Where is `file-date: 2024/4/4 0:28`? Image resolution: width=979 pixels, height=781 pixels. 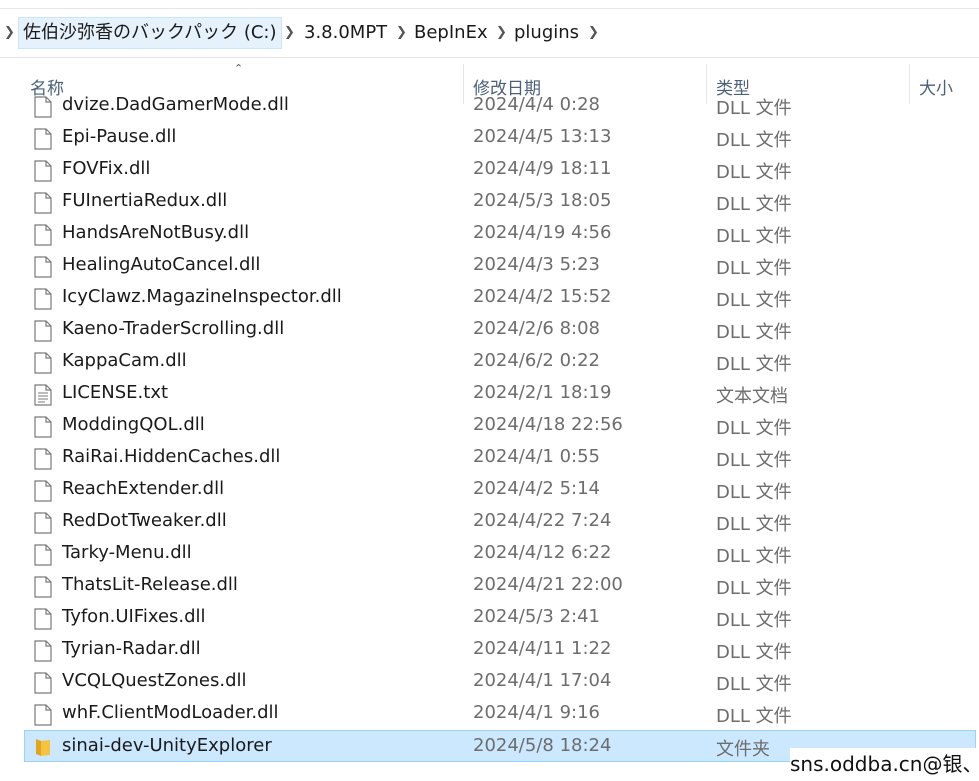
file-date: 2024/4/4 0:28 is located at coordinates (536, 105).